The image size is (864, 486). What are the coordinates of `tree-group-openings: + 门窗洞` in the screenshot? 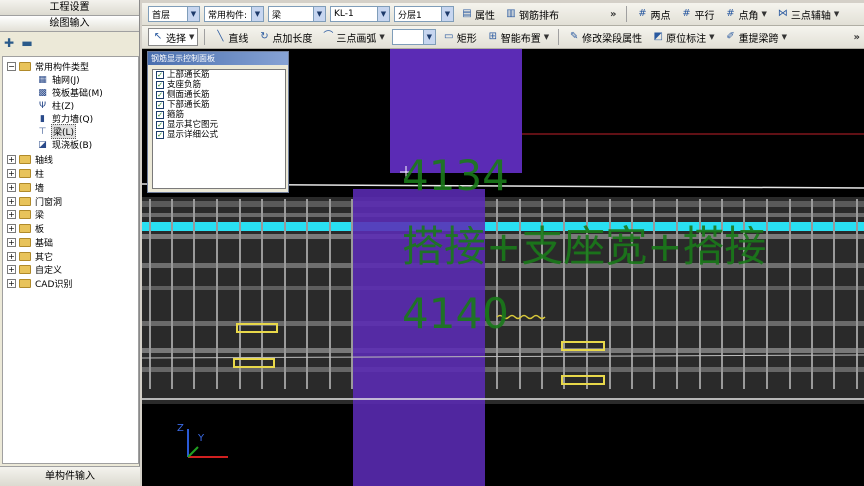 It's located at (35, 201).